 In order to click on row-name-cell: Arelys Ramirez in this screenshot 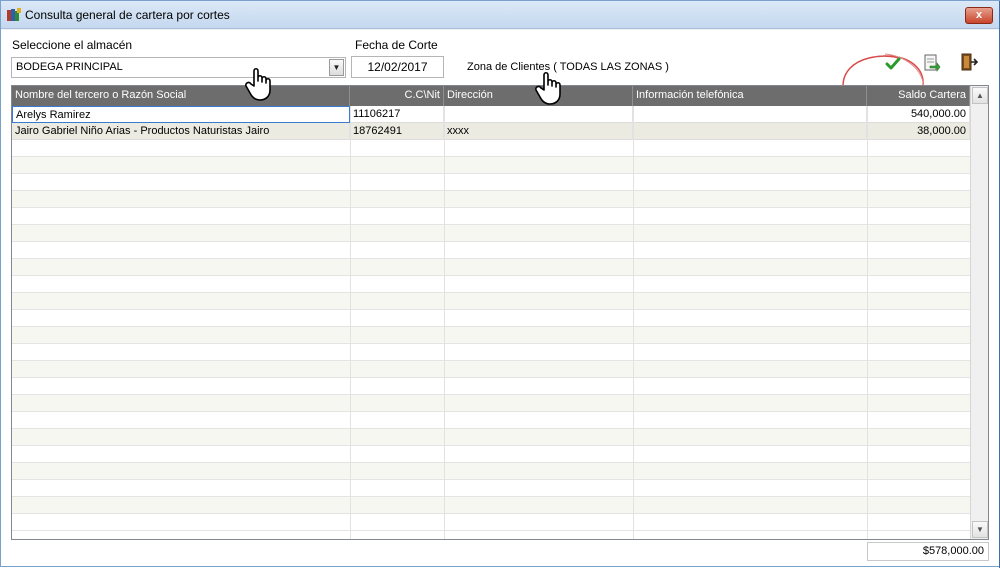, I will do `click(181, 114)`.